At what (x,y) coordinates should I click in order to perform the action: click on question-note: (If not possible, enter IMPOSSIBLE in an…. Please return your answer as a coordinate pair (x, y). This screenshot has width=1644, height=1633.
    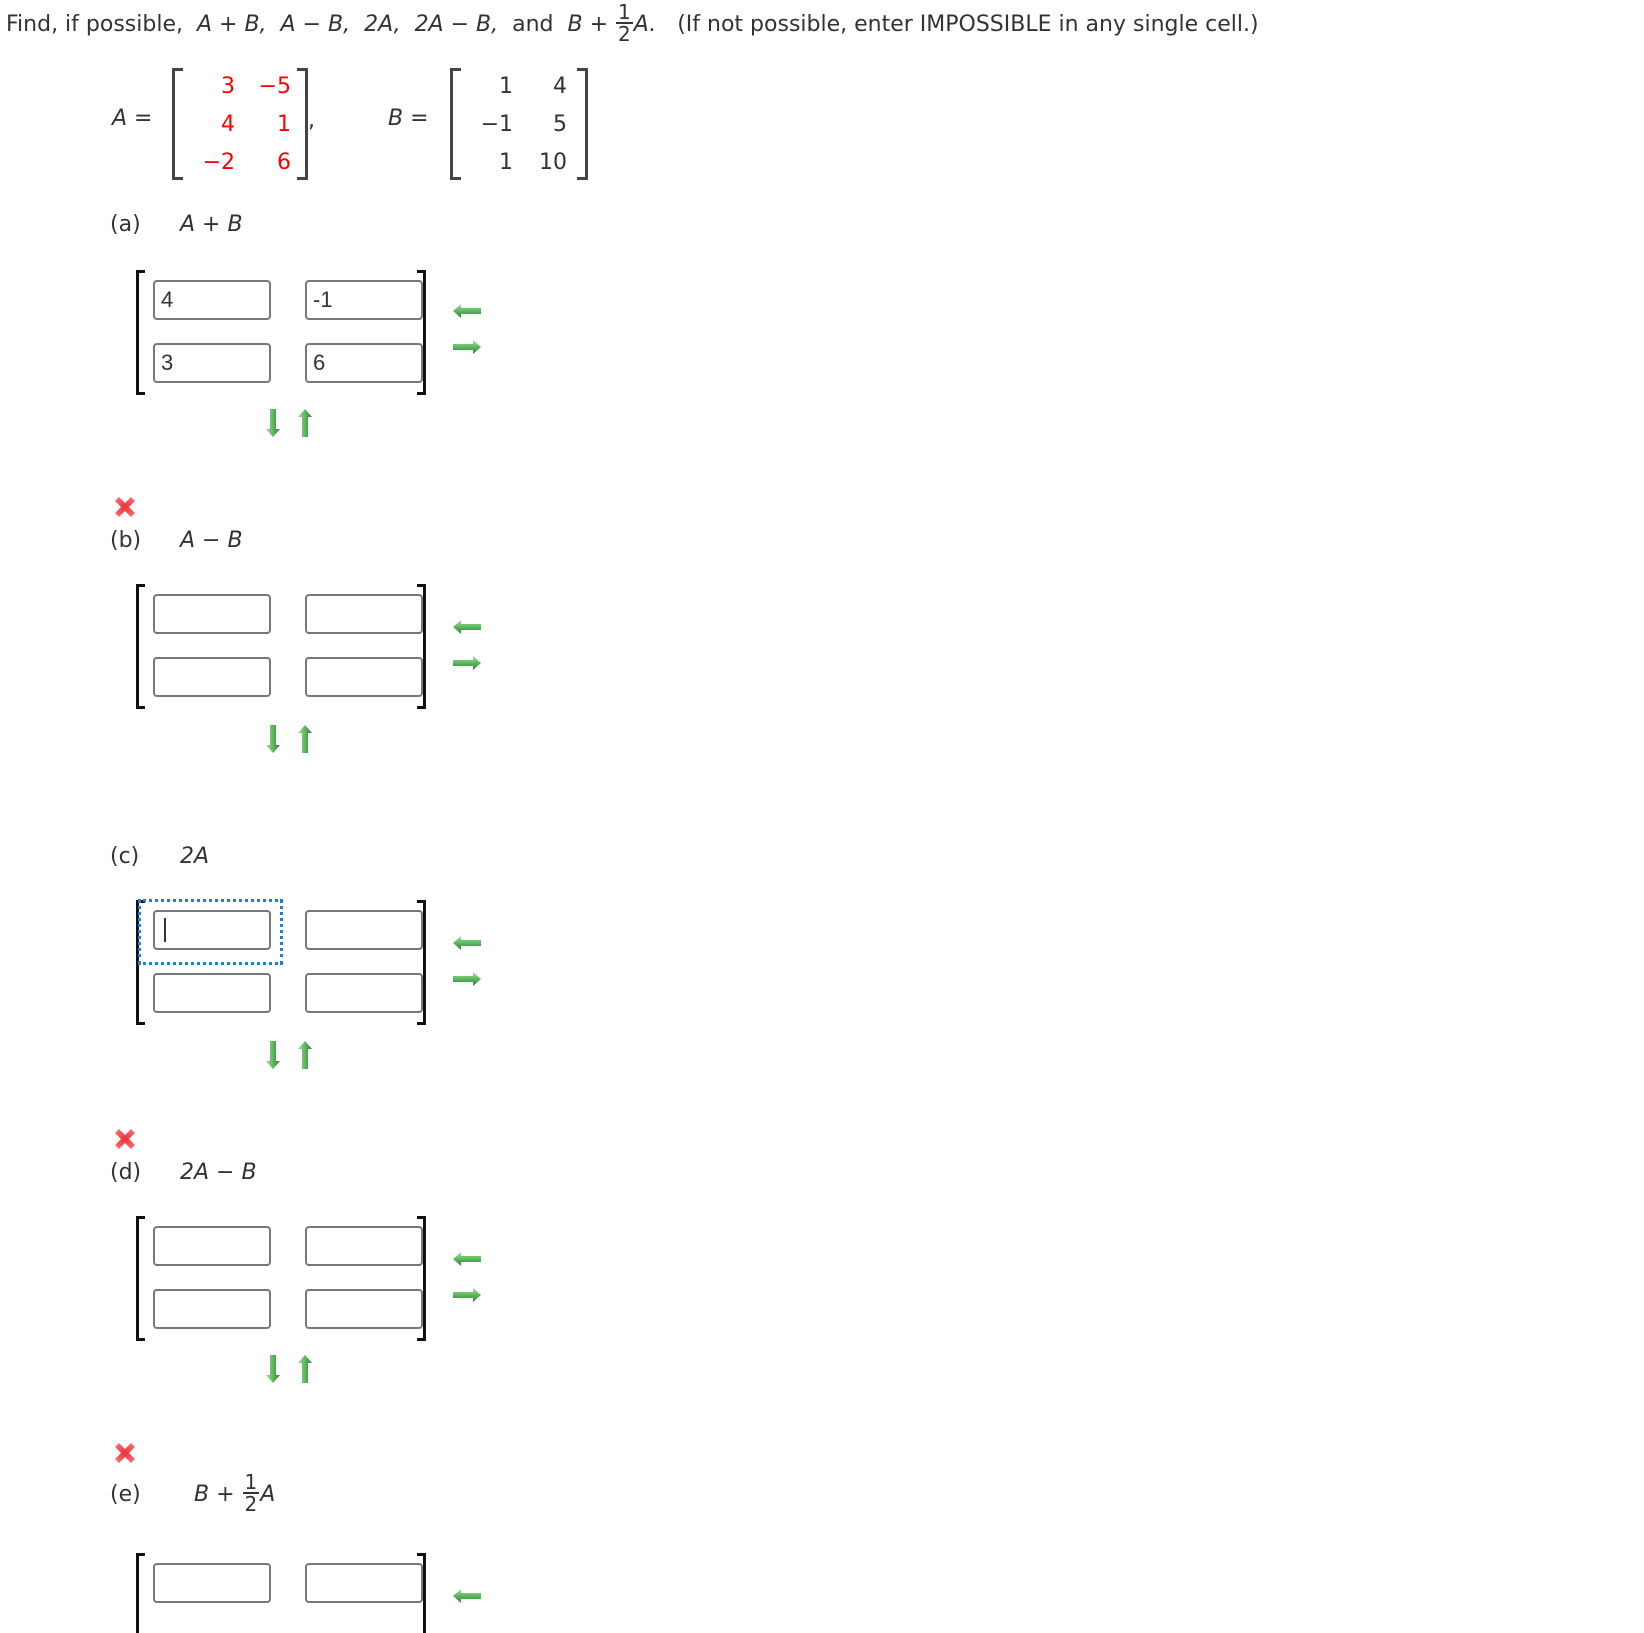
    Looking at the image, I should click on (968, 24).